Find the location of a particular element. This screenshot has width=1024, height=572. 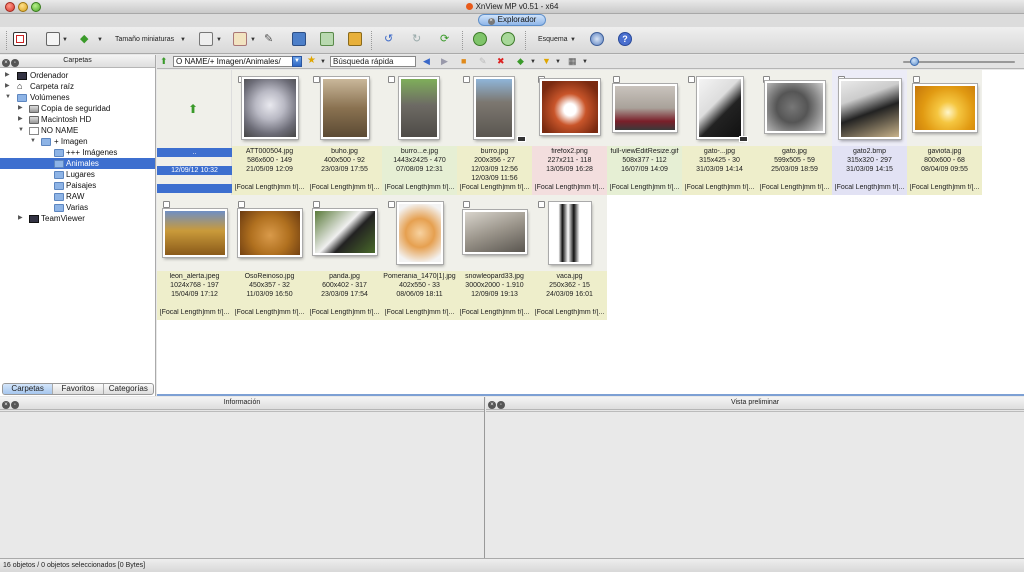

tree-item-paisajes: Paisajes is located at coordinates (77, 185).